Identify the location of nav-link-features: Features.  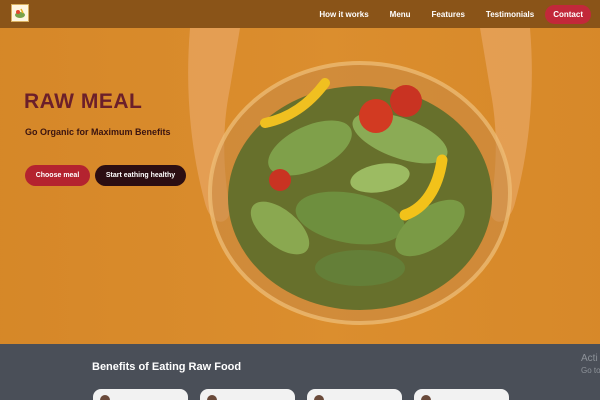
(448, 14).